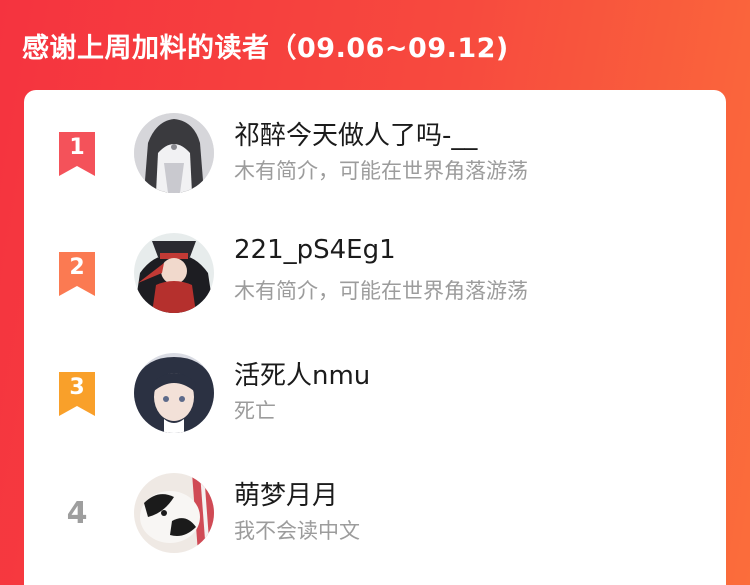 This screenshot has height=585, width=750. I want to click on reader-name: 221_pS4Eg1, so click(315, 250).